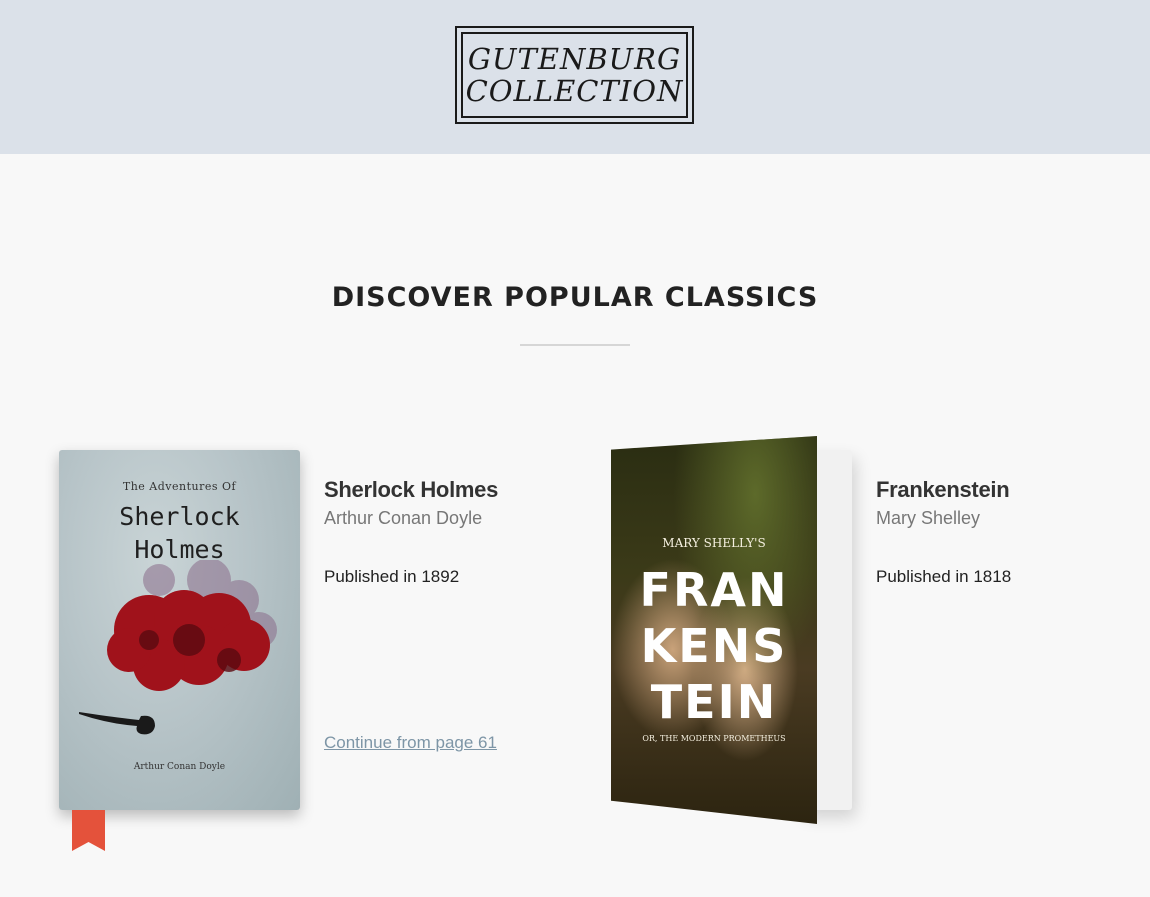 Image resolution: width=1150 pixels, height=897 pixels. What do you see at coordinates (714, 738) in the screenshot?
I see `cover-footer: OR, THE MODERN PROMETHEUS` at bounding box center [714, 738].